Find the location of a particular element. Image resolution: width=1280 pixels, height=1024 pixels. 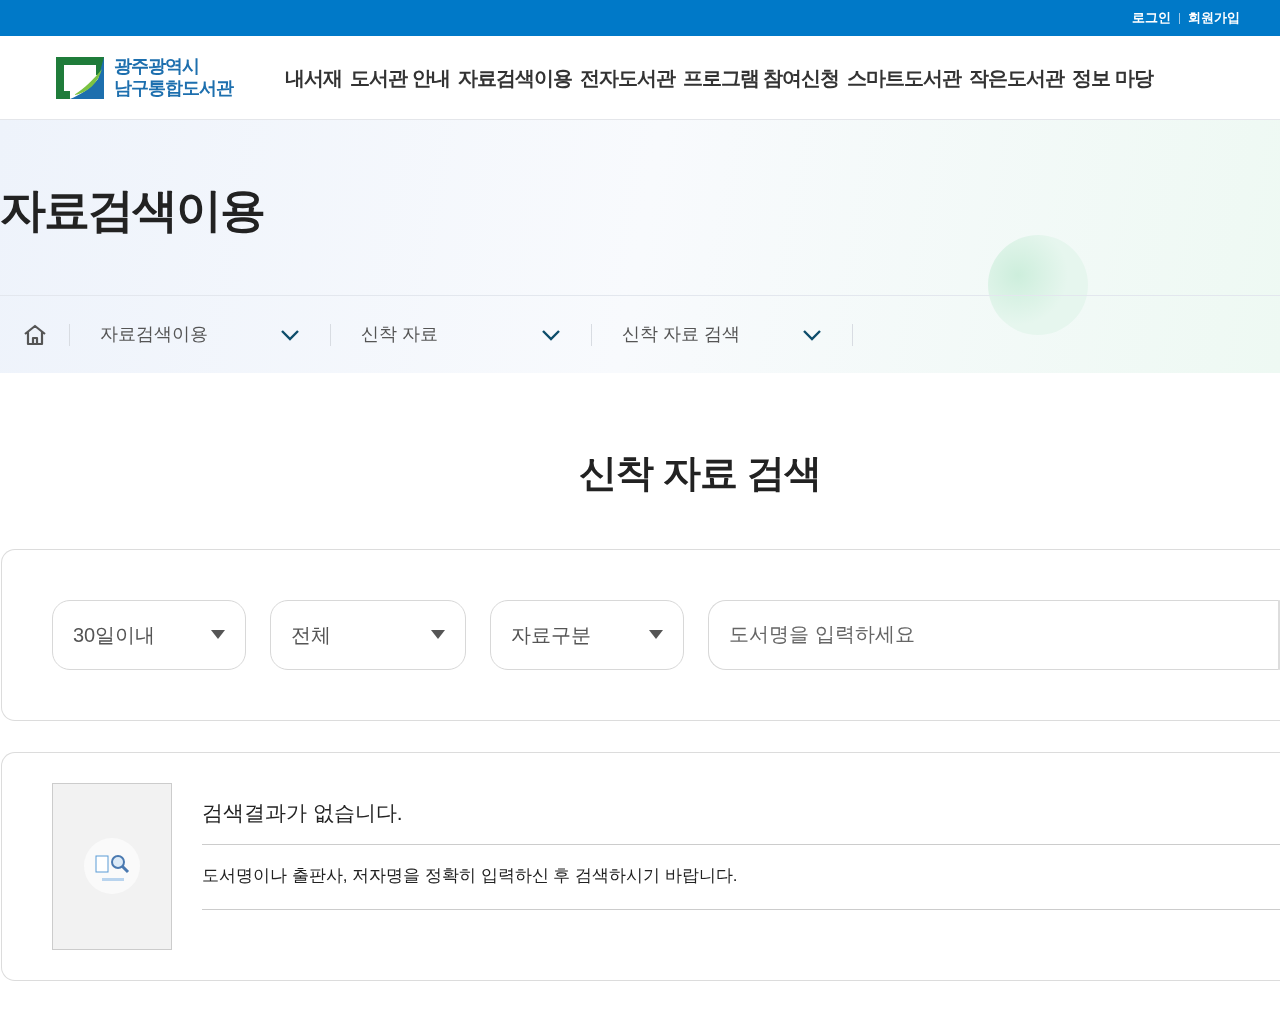

document-search-icon is located at coordinates (112, 866).